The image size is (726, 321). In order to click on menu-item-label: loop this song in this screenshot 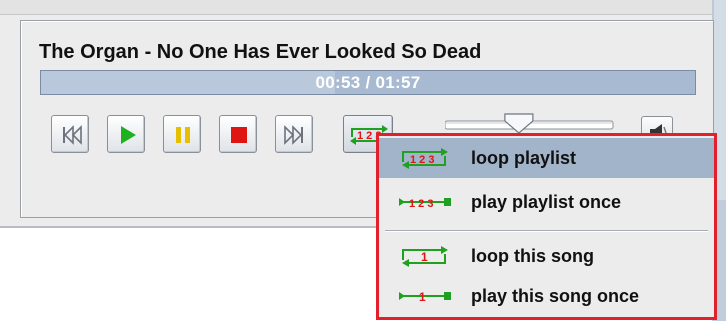, I will do `click(532, 256)`.